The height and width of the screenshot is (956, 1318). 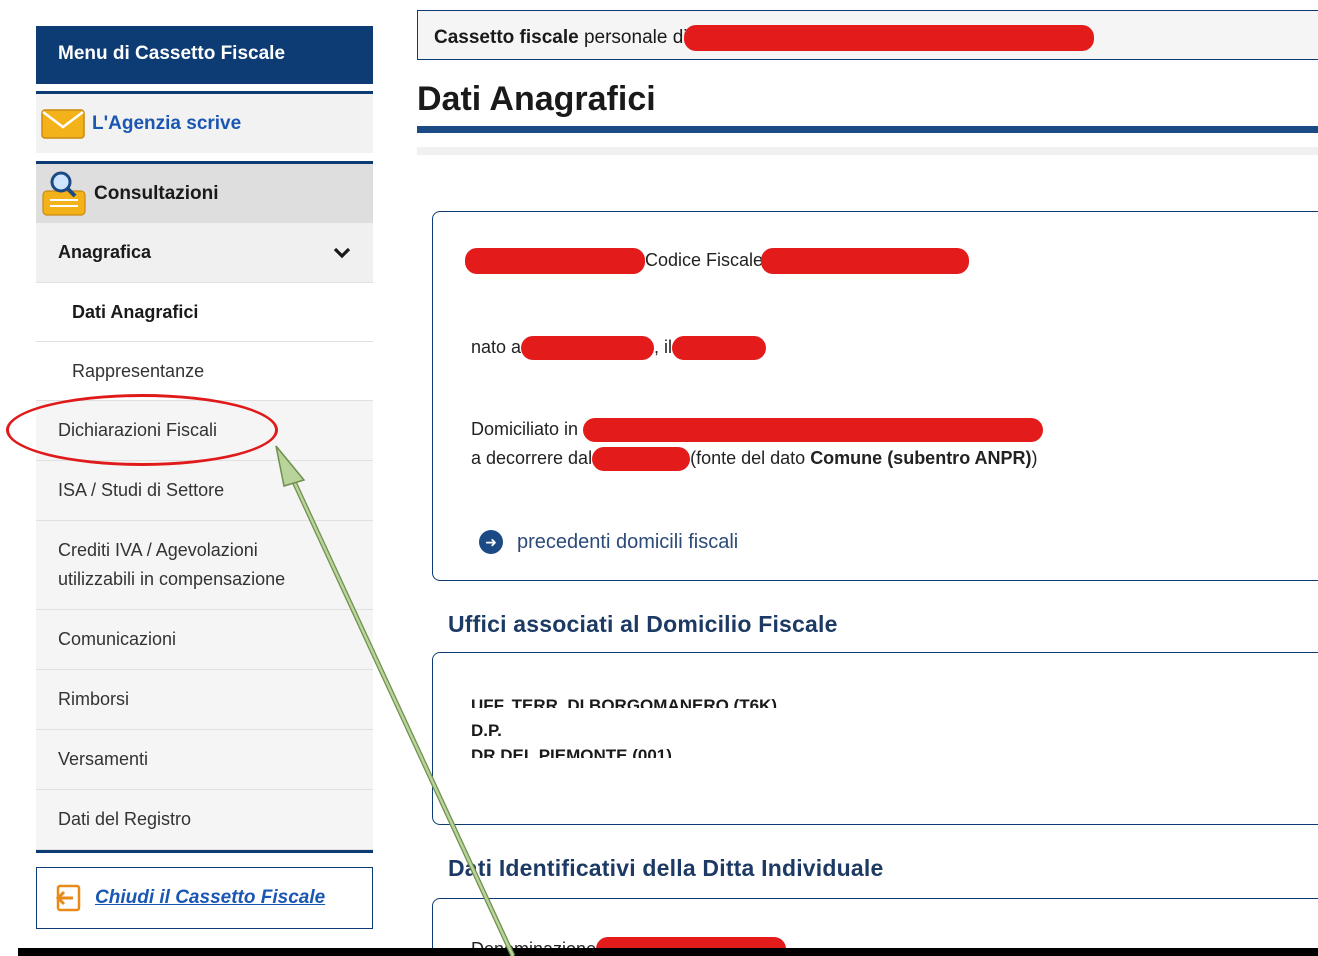 I want to click on bottom-black-bar, so click(x=668, y=952).